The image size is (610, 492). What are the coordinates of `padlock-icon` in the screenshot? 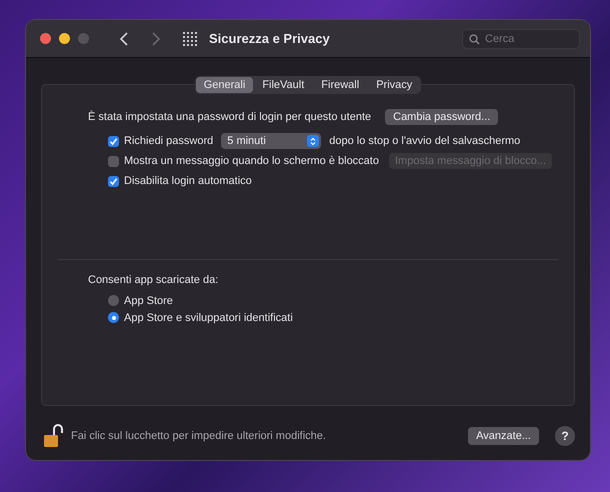 It's located at (53, 436).